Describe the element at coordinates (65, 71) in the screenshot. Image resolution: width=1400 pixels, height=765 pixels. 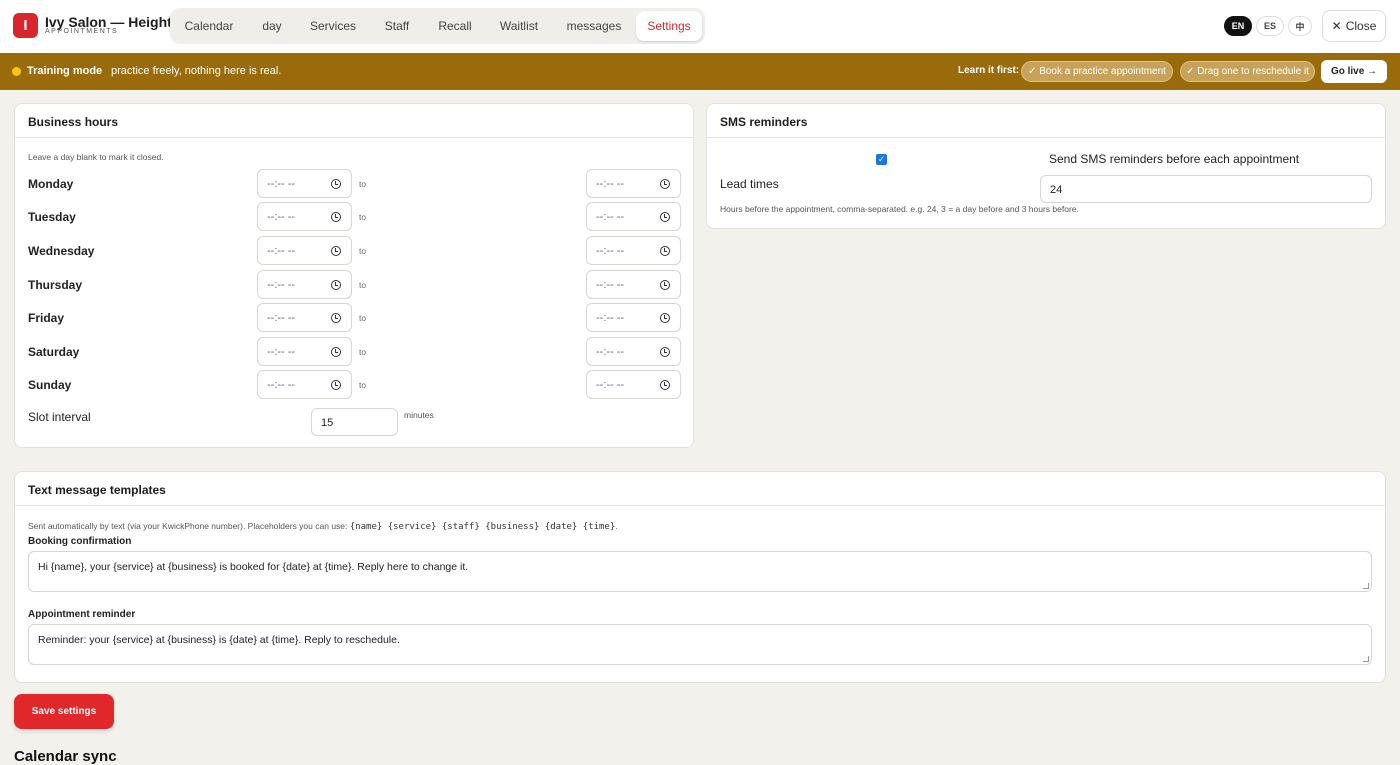
I see `training-mode-label: Training mode` at that location.